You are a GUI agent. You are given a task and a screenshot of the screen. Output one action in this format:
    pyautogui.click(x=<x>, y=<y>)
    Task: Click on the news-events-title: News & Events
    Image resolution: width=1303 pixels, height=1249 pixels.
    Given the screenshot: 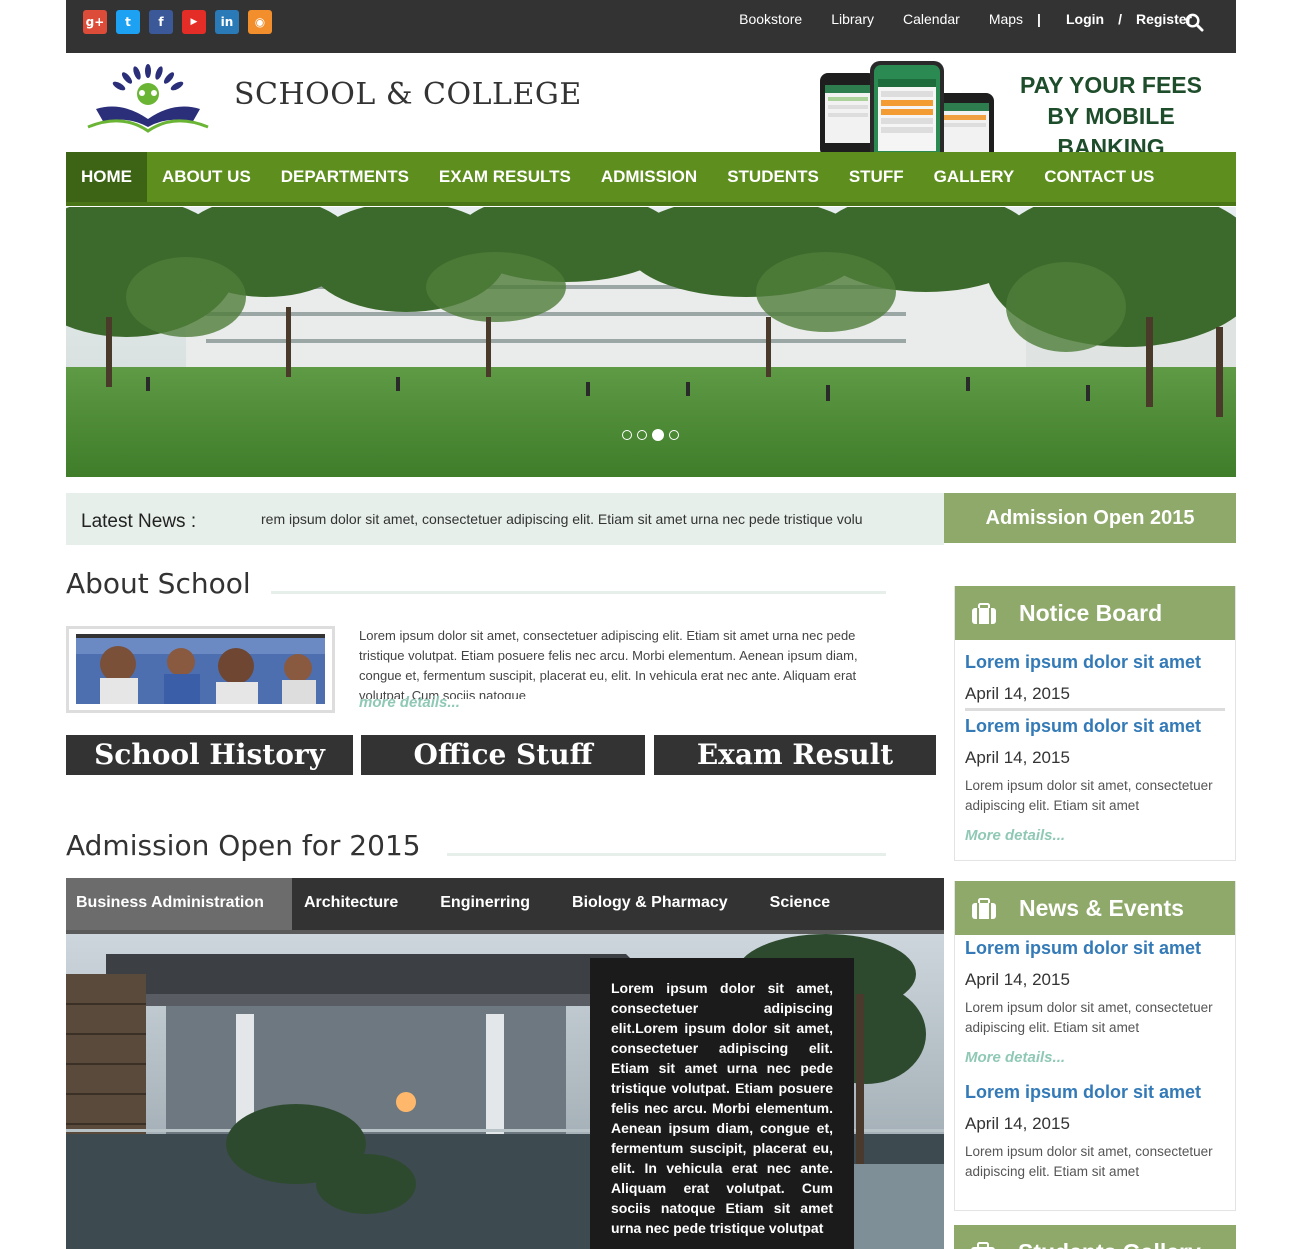 What is the action you would take?
    pyautogui.click(x=1101, y=908)
    